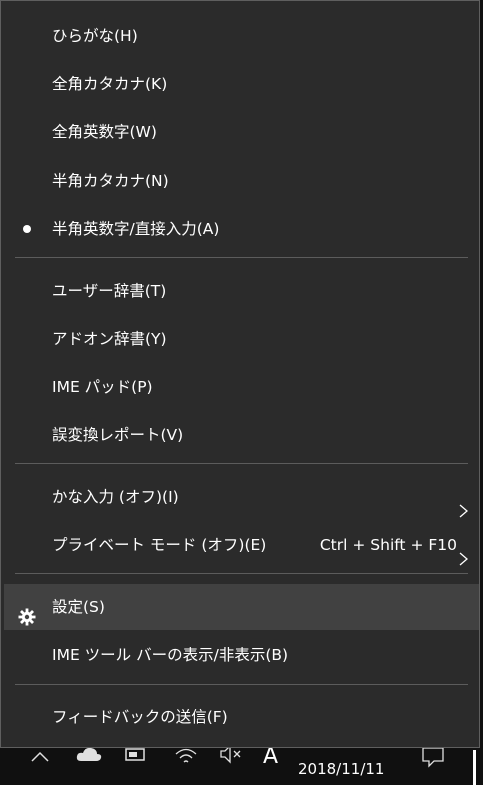 The width and height of the screenshot is (483, 785). What do you see at coordinates (241, 387) in the screenshot?
I see `menu-item-ime-pad: IME パッド(P)` at bounding box center [241, 387].